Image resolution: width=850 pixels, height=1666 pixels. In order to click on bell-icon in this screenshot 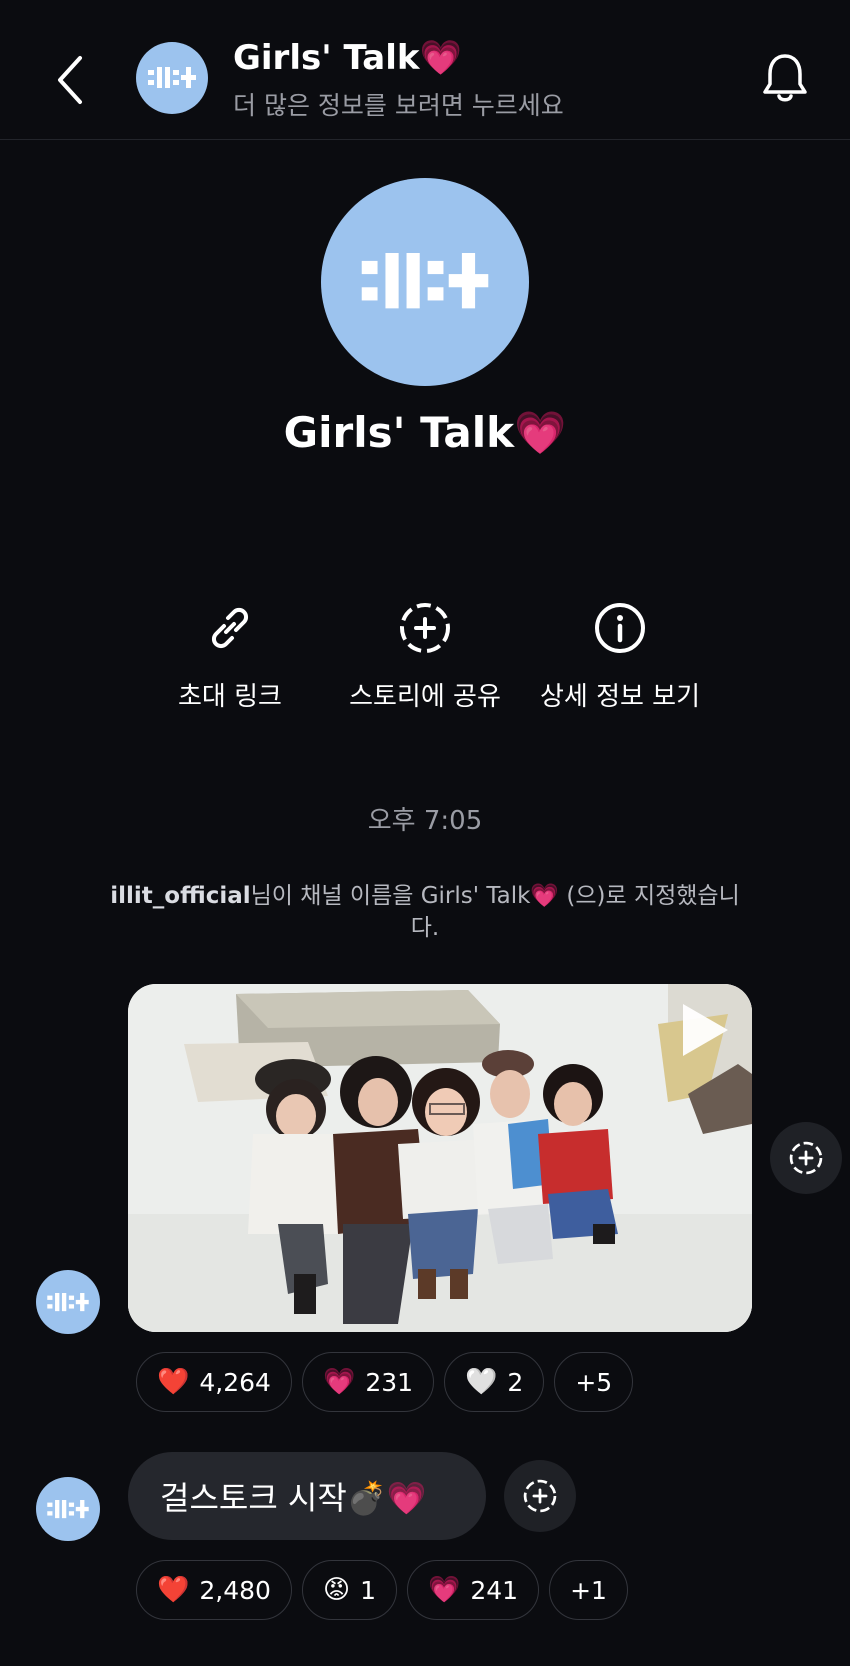, I will do `click(785, 78)`.